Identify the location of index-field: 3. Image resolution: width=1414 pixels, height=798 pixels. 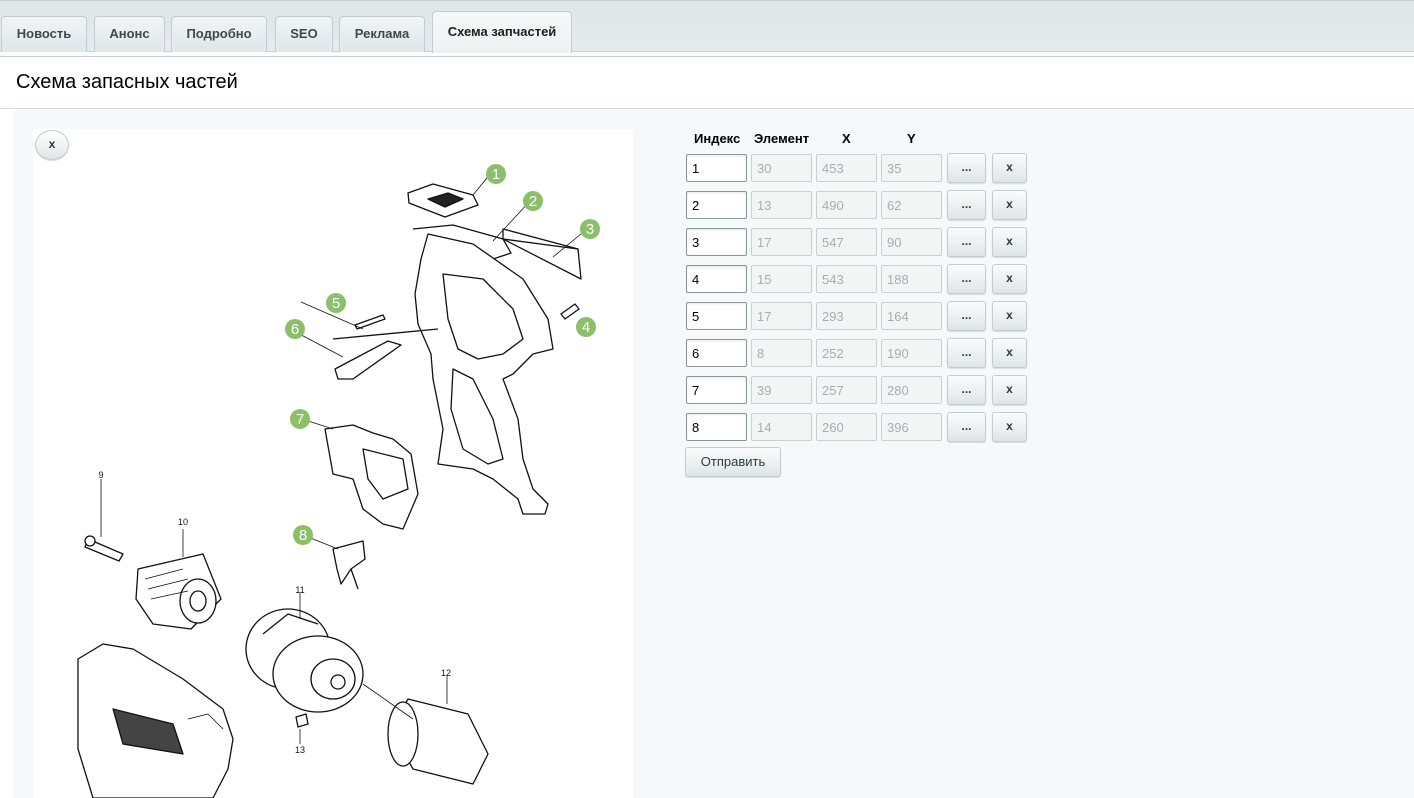
(716, 242).